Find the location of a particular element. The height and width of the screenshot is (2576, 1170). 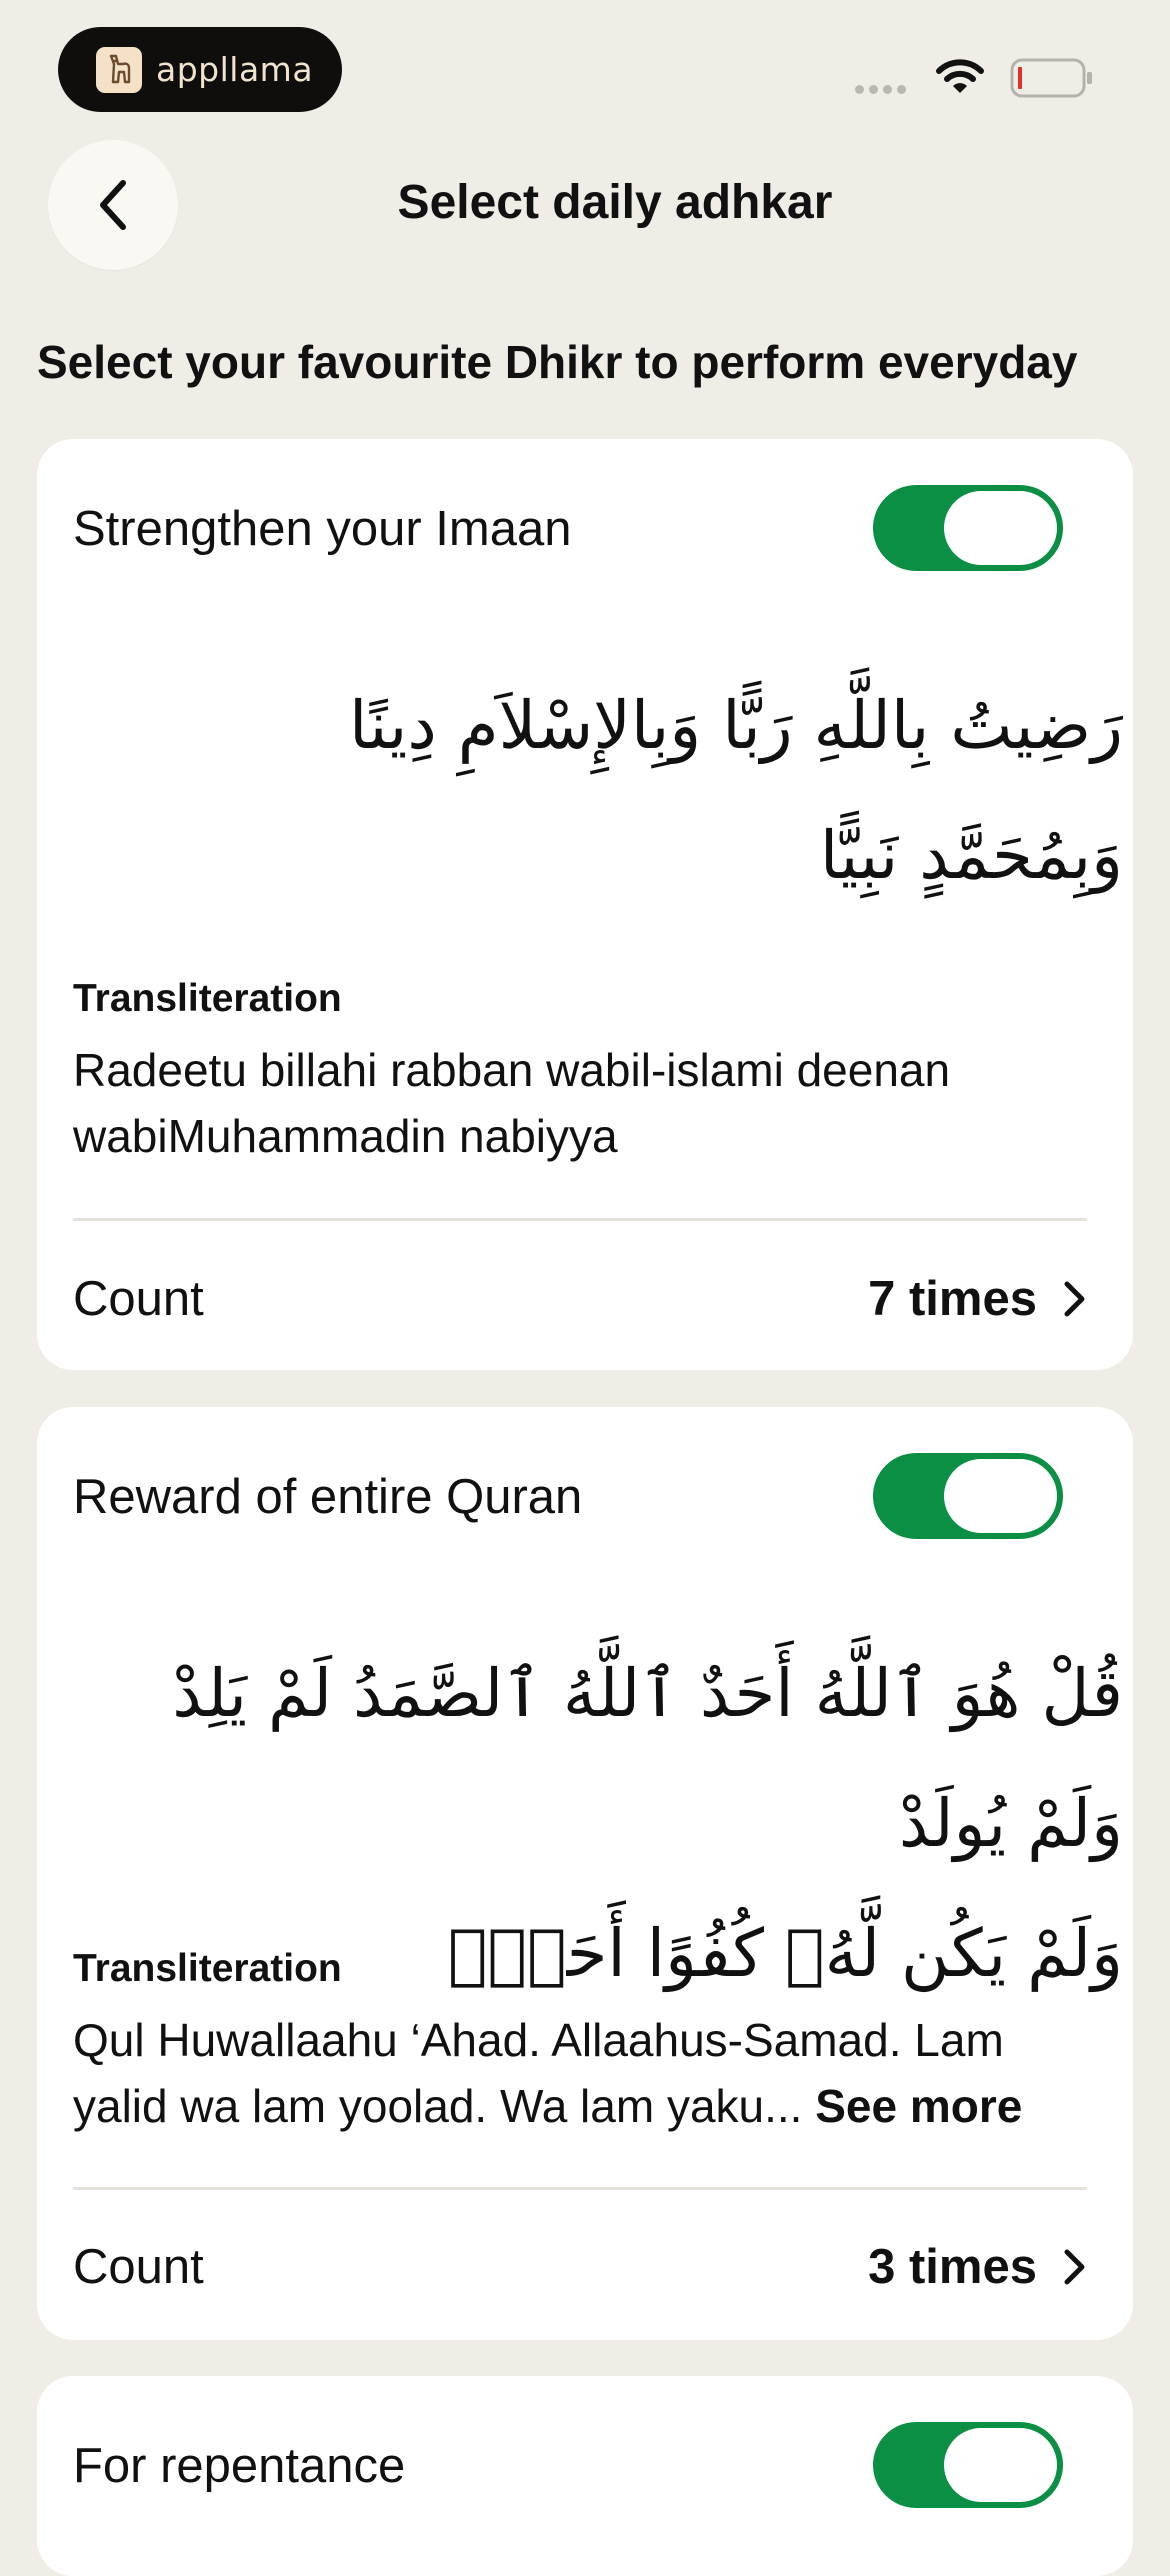

count-value: 7 times is located at coordinates (952, 1299).